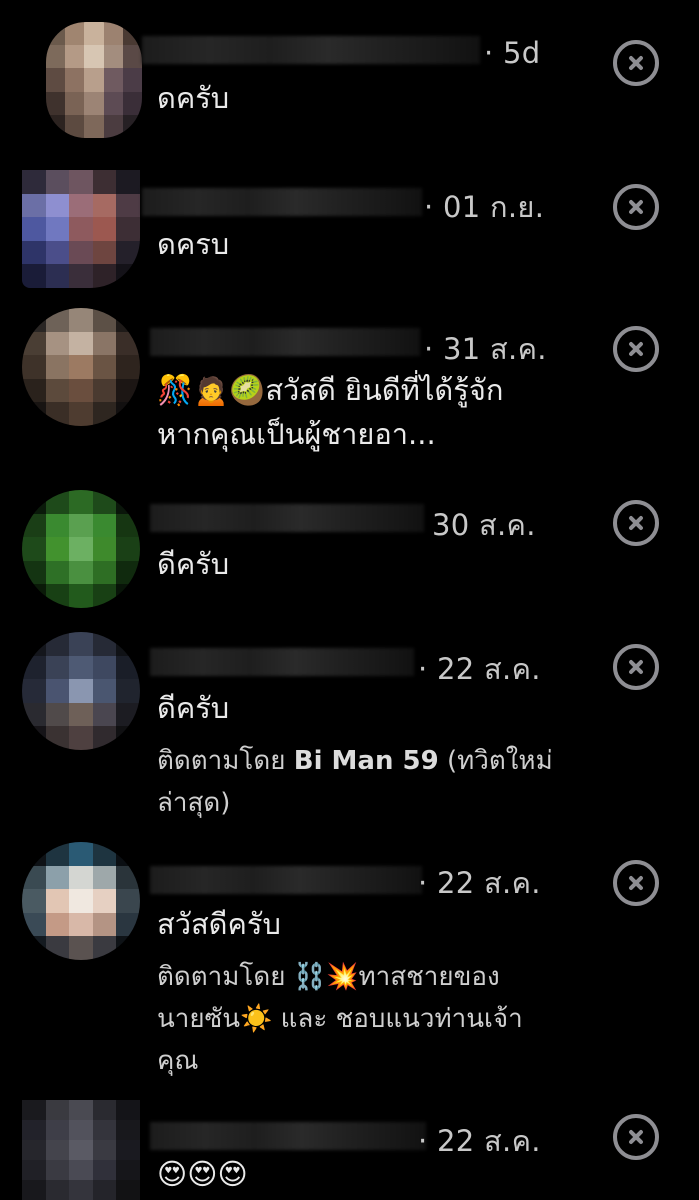 The width and height of the screenshot is (699, 1200). I want to click on followed-by-prefix: ติดตามโดย, so click(225, 761).